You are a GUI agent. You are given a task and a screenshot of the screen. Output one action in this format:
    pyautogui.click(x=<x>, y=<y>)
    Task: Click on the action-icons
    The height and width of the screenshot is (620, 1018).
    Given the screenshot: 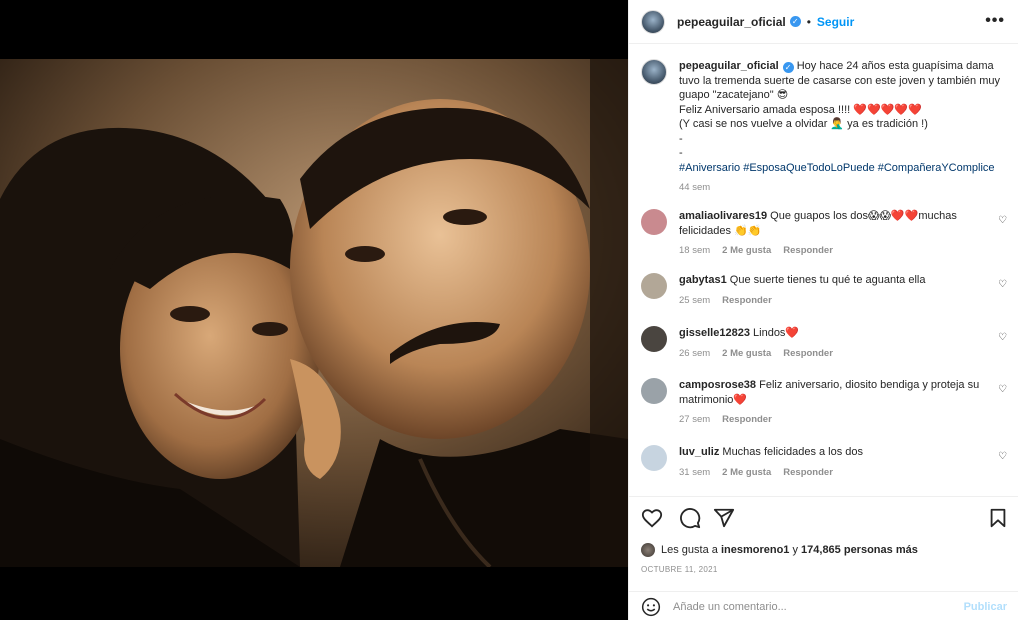 What is the action you would take?
    pyautogui.click(x=824, y=520)
    